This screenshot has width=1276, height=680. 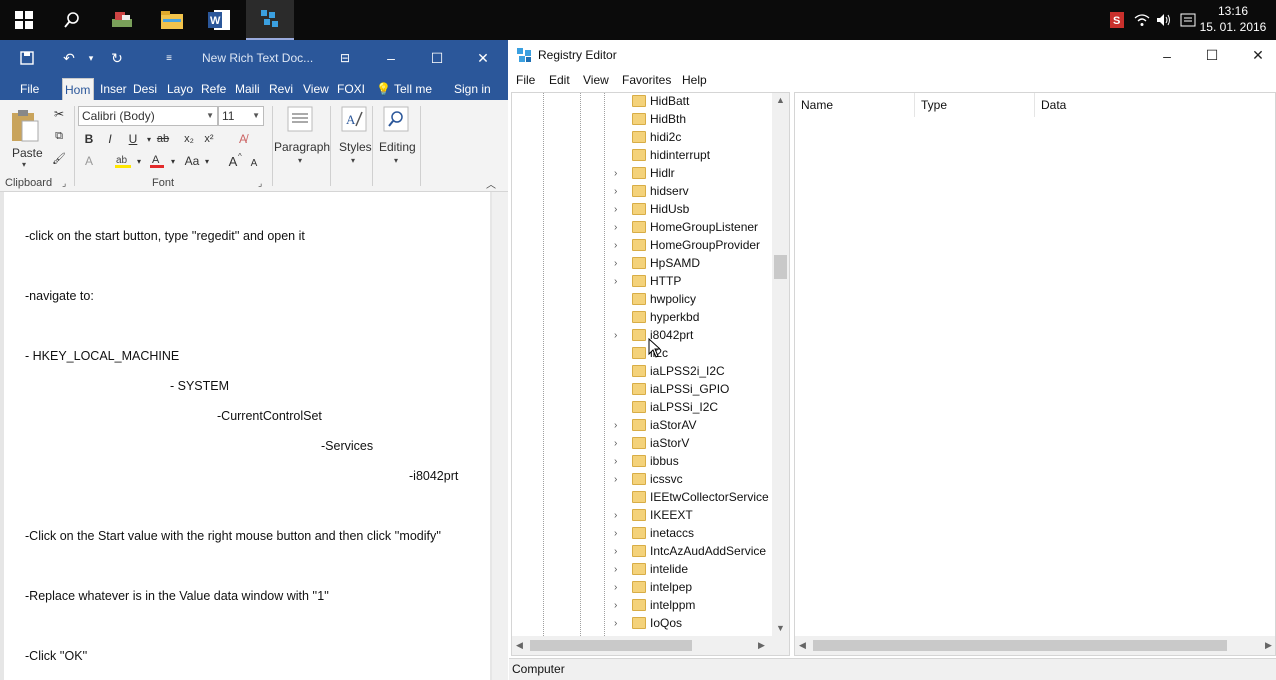 What do you see at coordinates (351, 89) in the screenshot?
I see `tab-foxit: FOXI` at bounding box center [351, 89].